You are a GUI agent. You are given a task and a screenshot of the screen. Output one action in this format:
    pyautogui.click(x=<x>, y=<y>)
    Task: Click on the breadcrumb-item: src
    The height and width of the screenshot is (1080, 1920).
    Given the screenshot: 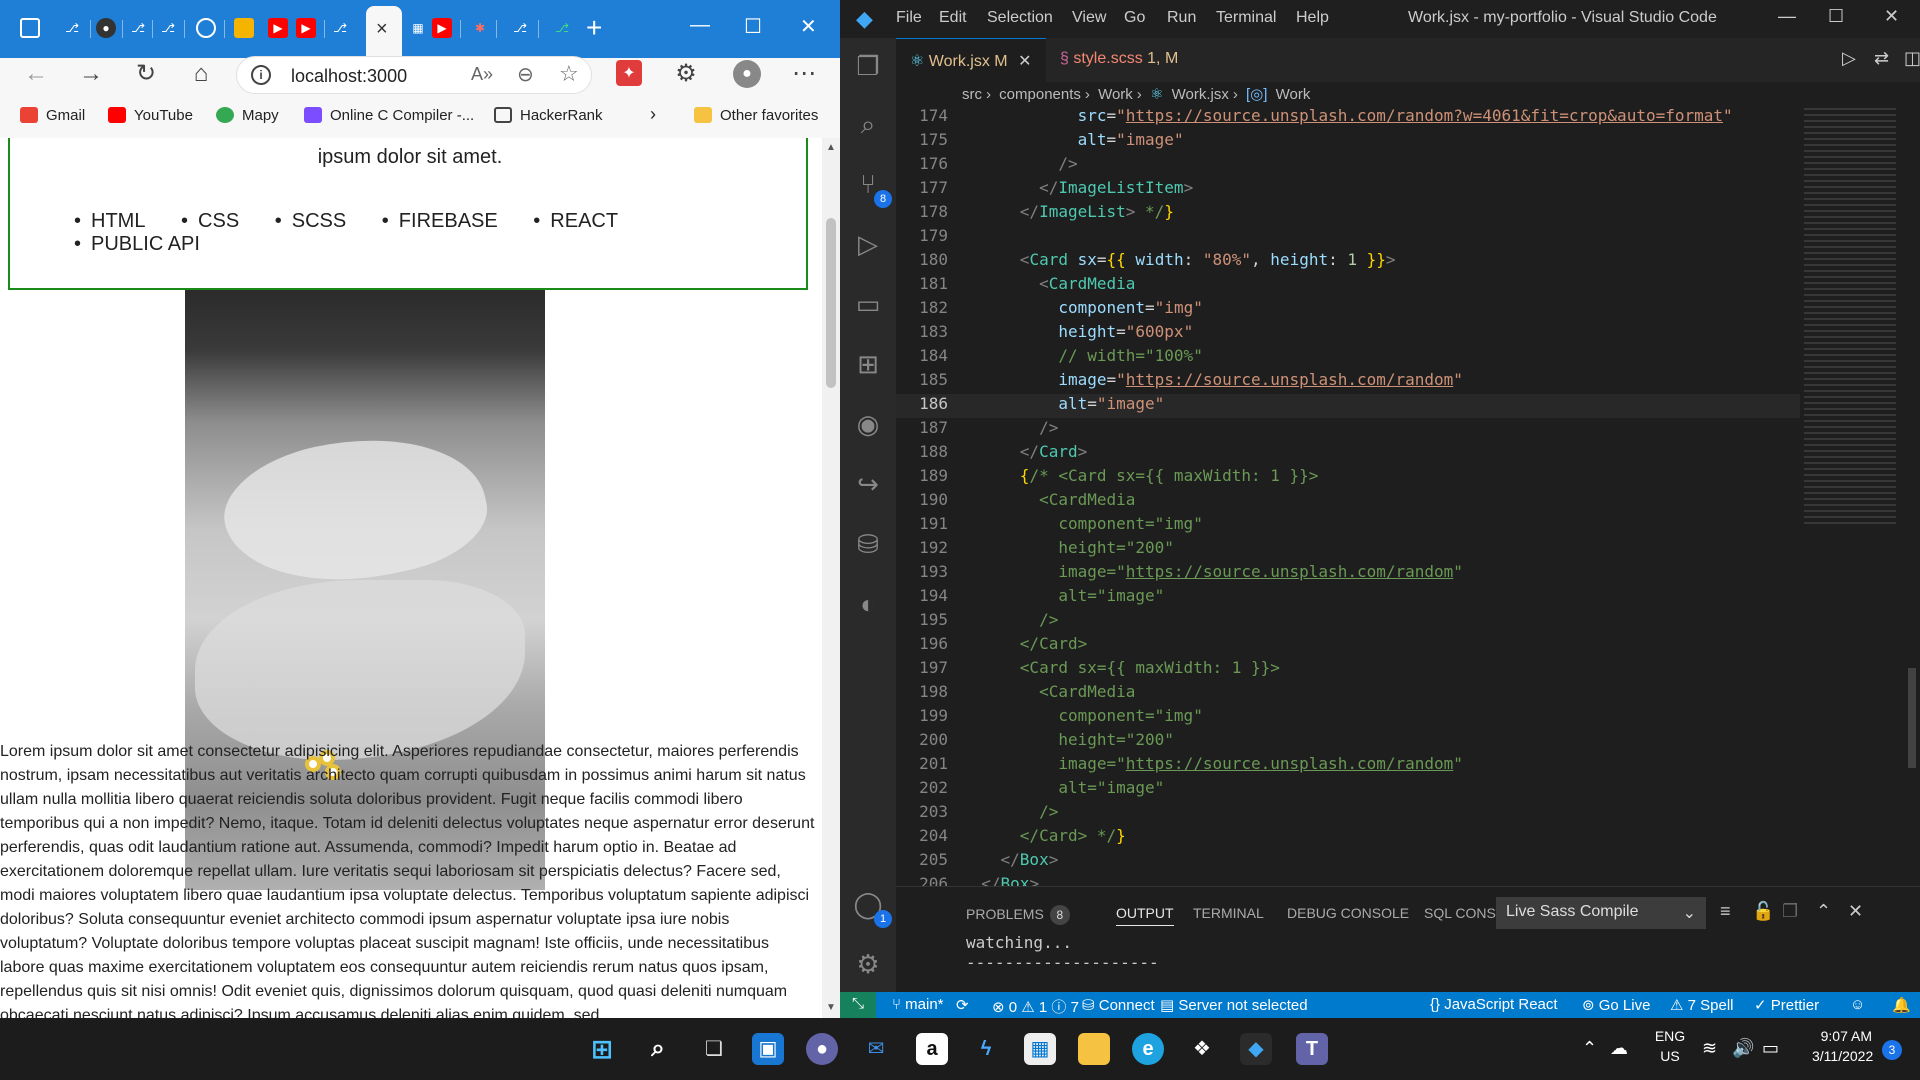 What is the action you would take?
    pyautogui.click(x=972, y=94)
    